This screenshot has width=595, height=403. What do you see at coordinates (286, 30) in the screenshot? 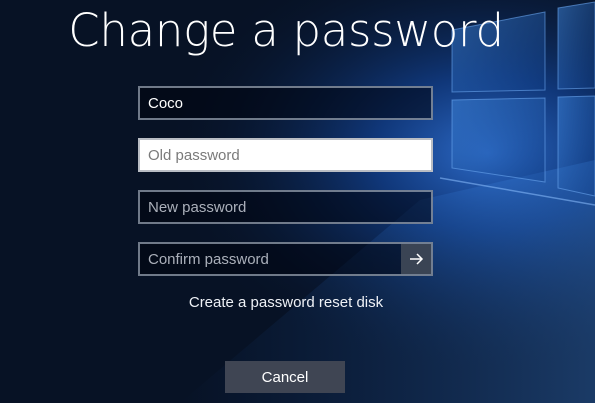
I see `page-title: Change a password` at bounding box center [286, 30].